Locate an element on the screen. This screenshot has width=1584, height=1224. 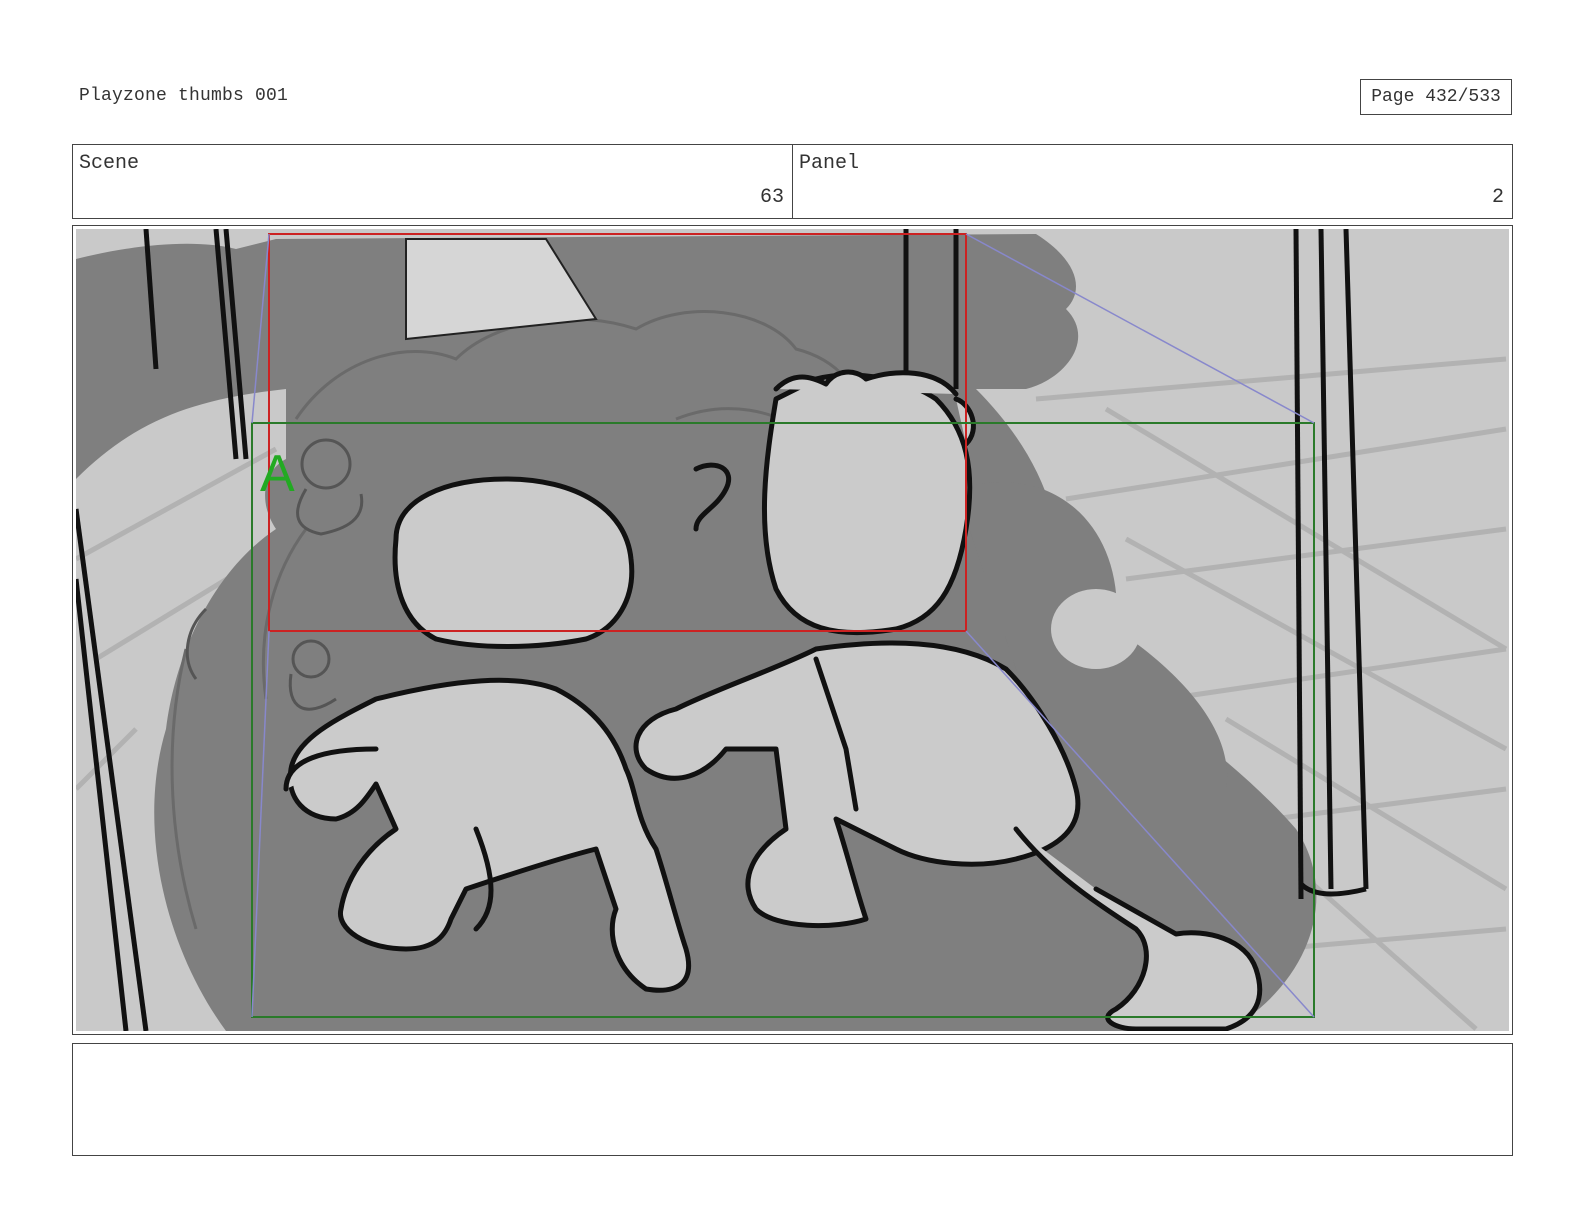
page-indicator: Page 432/533 is located at coordinates (1436, 97).